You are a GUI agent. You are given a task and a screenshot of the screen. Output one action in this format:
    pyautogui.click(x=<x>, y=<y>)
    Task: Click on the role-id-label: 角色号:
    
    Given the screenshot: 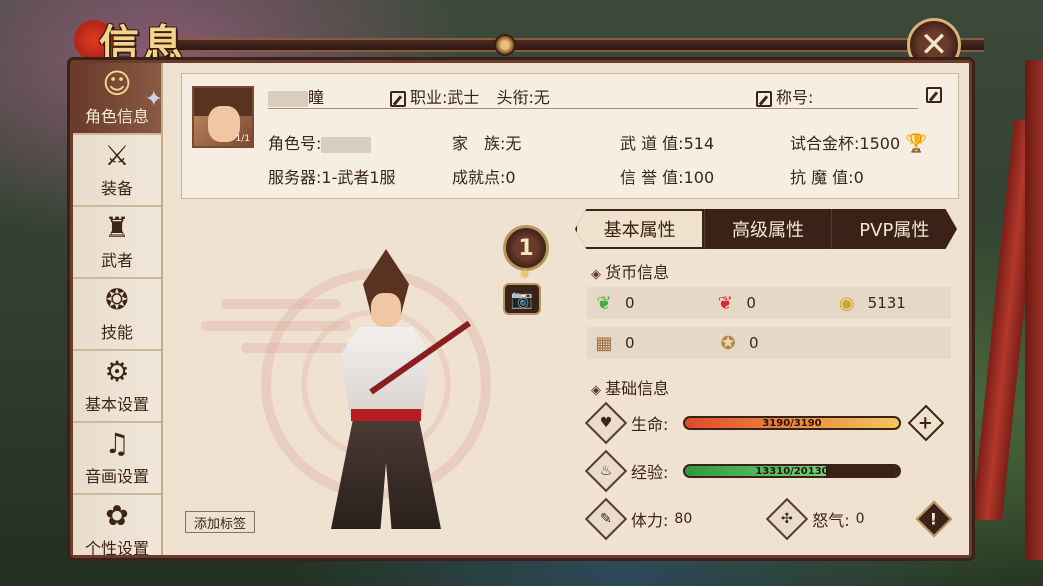 What is the action you would take?
    pyautogui.click(x=295, y=143)
    